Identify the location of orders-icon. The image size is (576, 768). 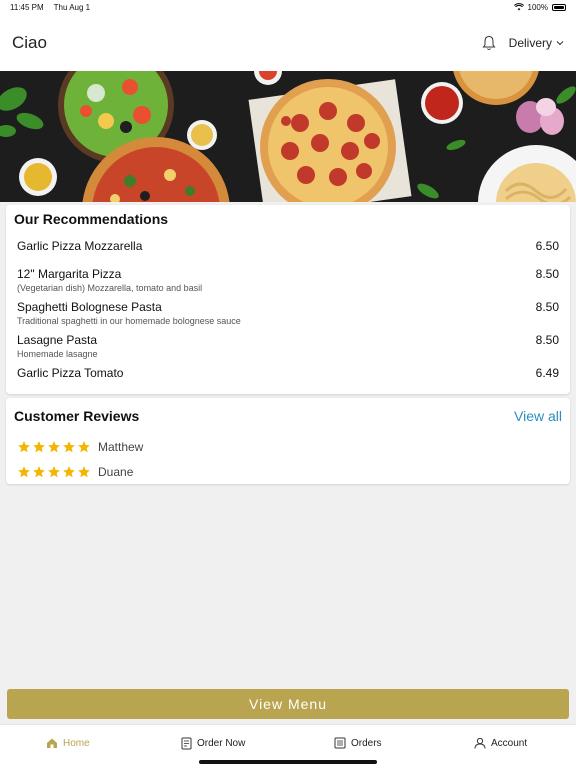
(340, 743).